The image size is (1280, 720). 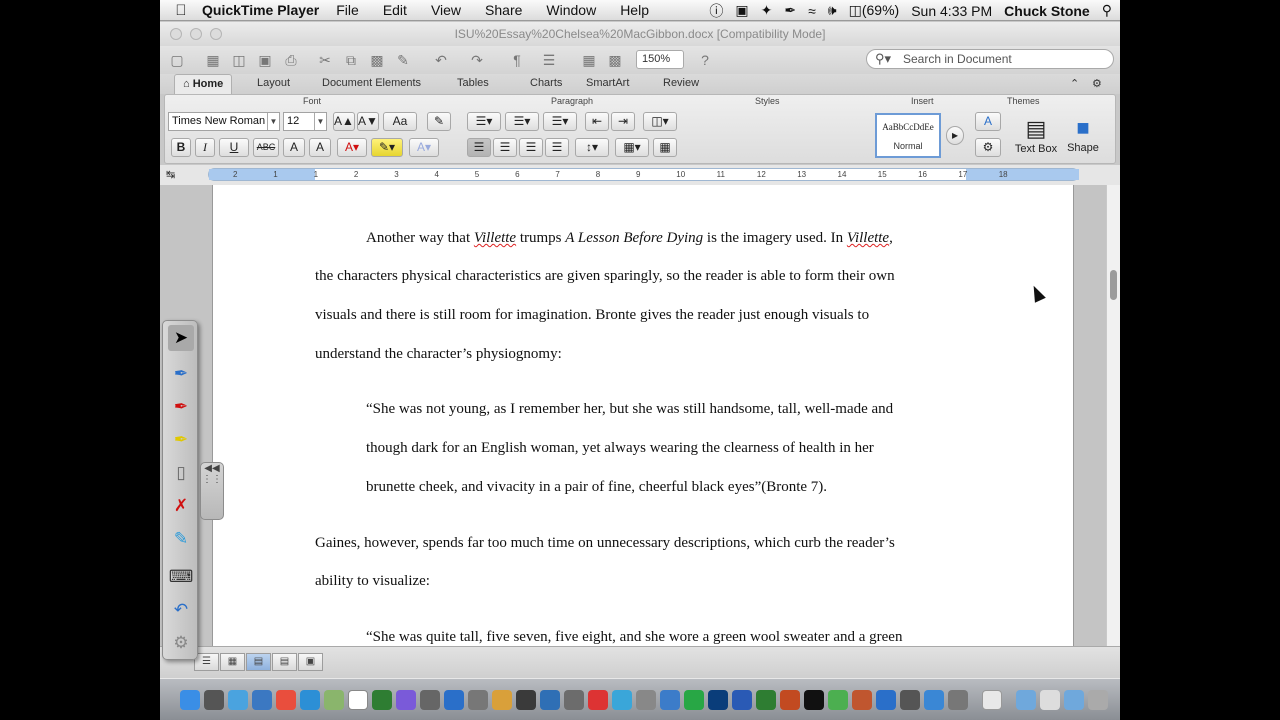 I want to click on bluetooth-icon: ✦, so click(x=767, y=10).